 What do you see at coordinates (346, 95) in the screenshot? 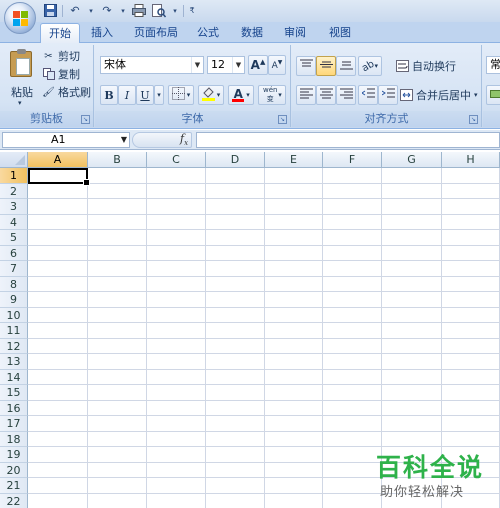
I see `align-right-button` at bounding box center [346, 95].